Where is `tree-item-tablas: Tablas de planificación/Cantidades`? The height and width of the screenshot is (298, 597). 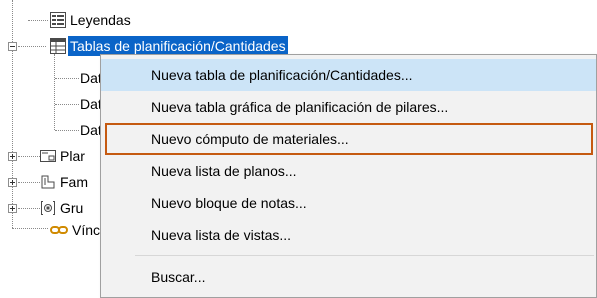 tree-item-tablas: Tablas de planificación/Cantidades is located at coordinates (200, 46).